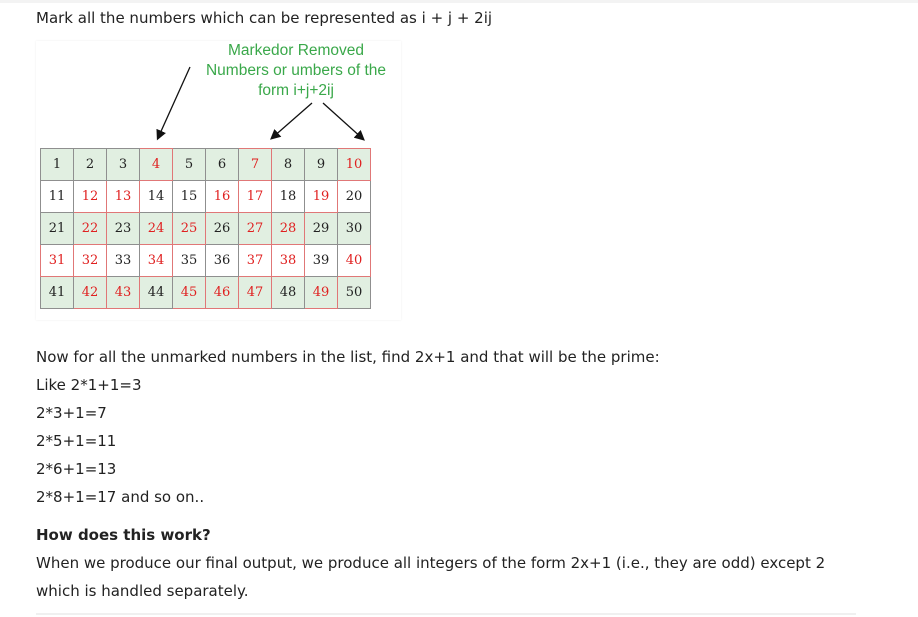 This screenshot has height=617, width=918. I want to click on grid-cell: 3, so click(123, 164).